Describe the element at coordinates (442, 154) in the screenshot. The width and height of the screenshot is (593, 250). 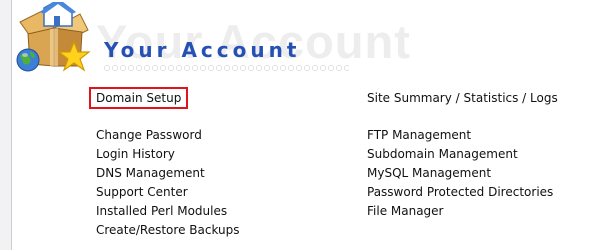
I see `subdomain-management-link: Subdomain Management` at that location.